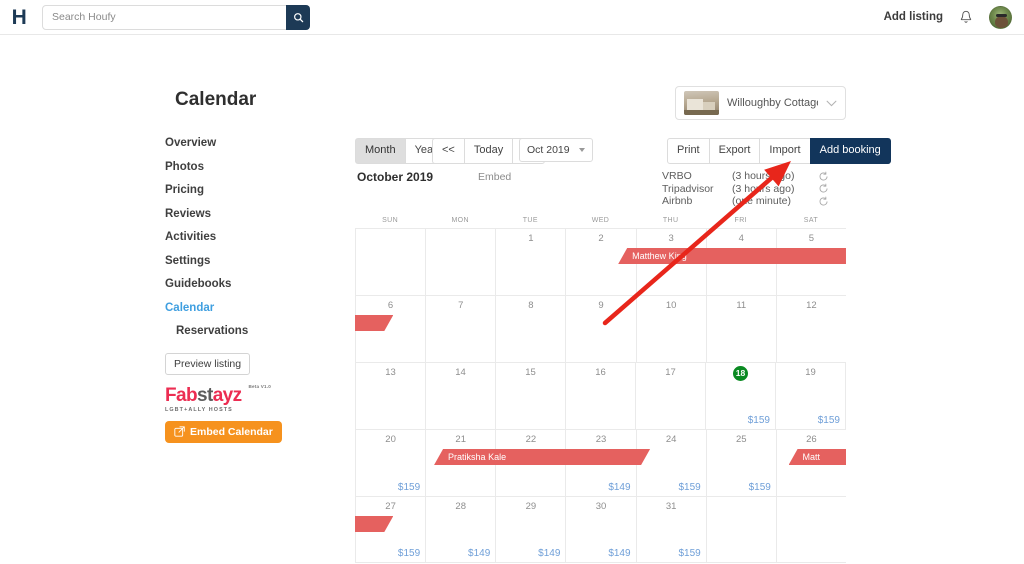 This screenshot has height=564, width=1024. What do you see at coordinates (477, 457) in the screenshot?
I see `booking-guest-name: Pratiksha Kale` at bounding box center [477, 457].